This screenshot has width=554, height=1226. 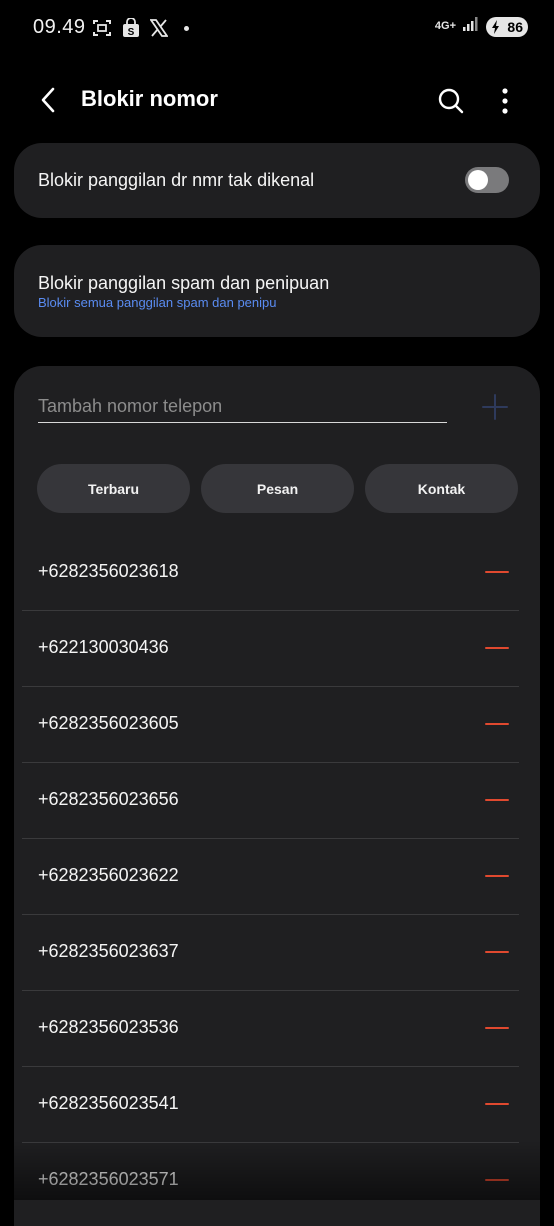 I want to click on signal-icon, so click(x=471, y=26).